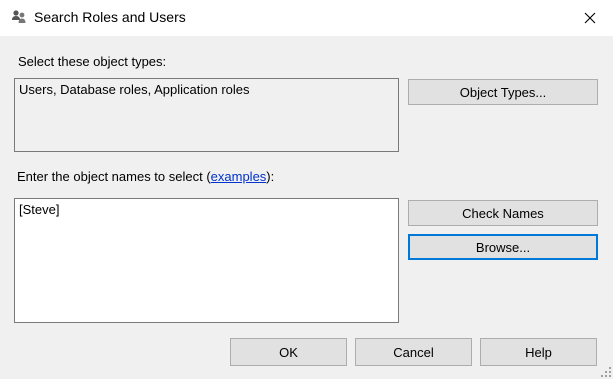 The image size is (613, 379). What do you see at coordinates (110, 17) in the screenshot?
I see `window-title: Search Roles and Users` at bounding box center [110, 17].